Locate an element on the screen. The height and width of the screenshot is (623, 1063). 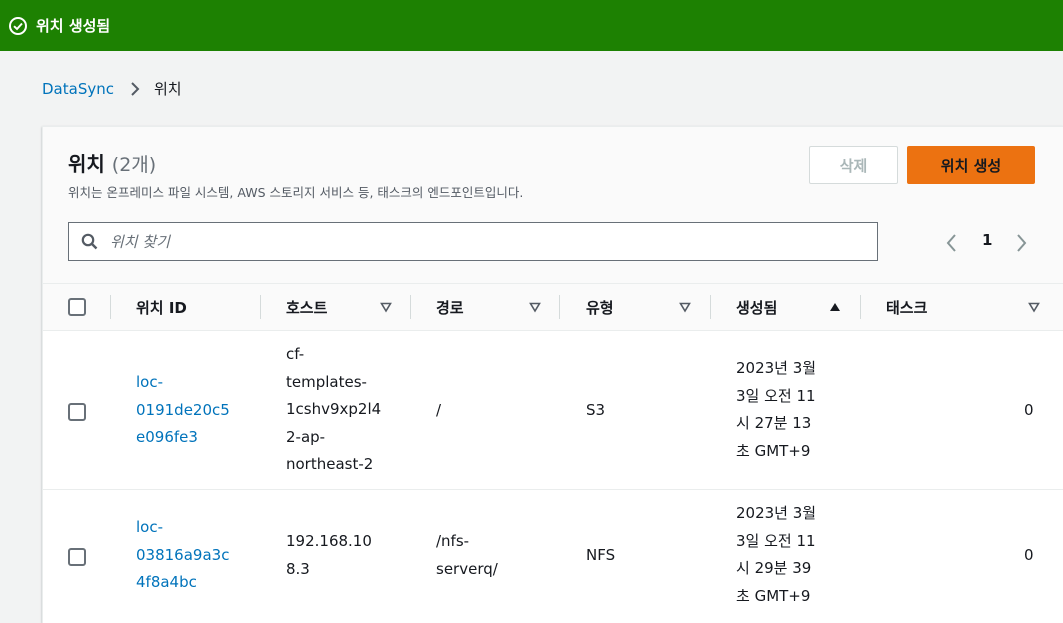
column-label: 경로 is located at coordinates (450, 308).